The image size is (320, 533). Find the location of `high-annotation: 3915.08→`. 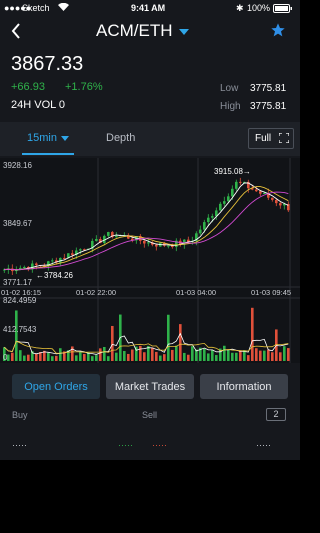

high-annotation: 3915.08→ is located at coordinates (232, 171).